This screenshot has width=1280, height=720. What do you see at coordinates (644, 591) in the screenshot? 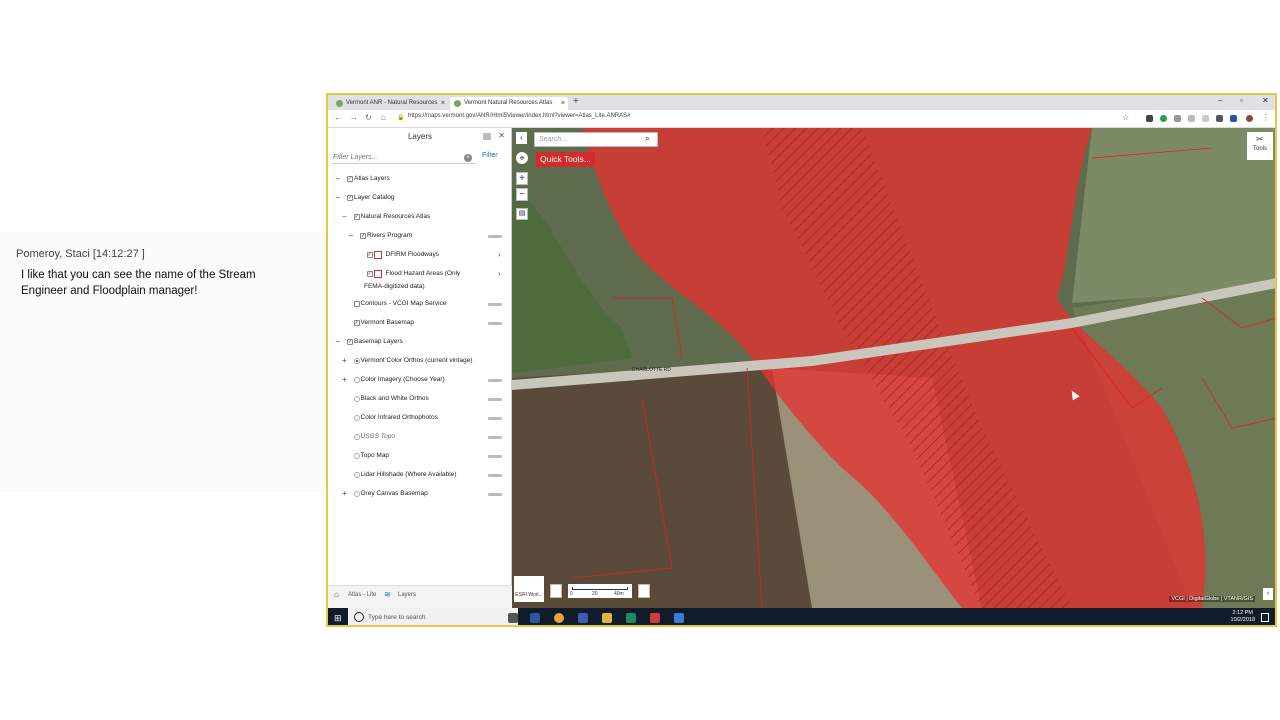
I see `print-icon` at bounding box center [644, 591].